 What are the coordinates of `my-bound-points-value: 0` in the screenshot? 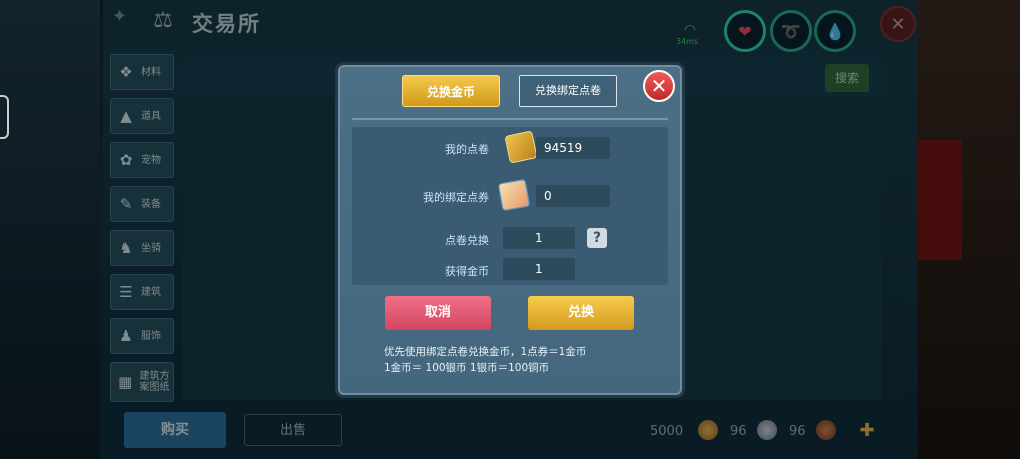 It's located at (573, 196).